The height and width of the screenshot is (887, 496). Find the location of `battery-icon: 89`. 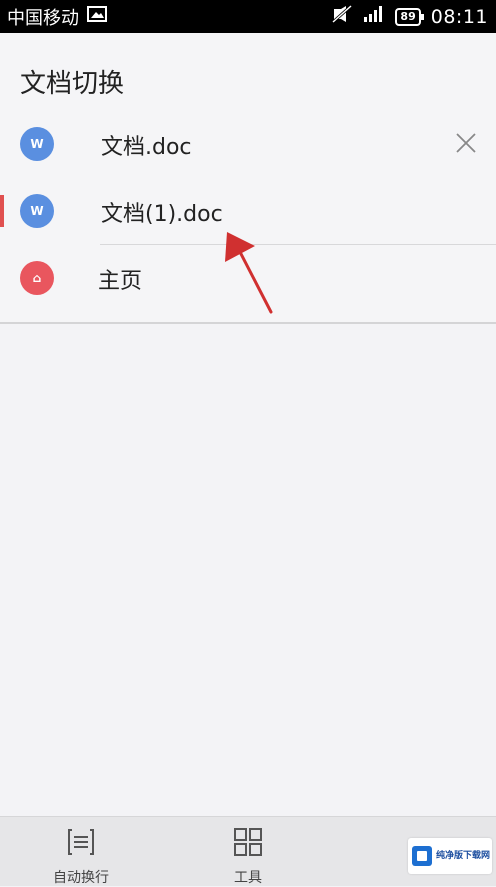

battery-icon: 89 is located at coordinates (410, 16).